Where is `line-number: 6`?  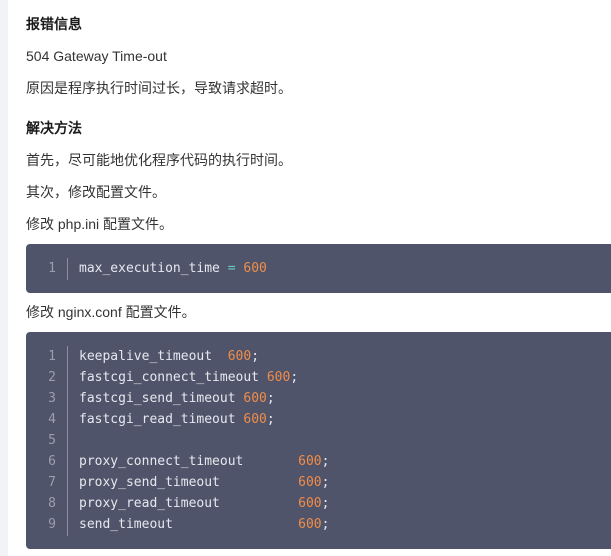
line-number: 6 is located at coordinates (52, 461).